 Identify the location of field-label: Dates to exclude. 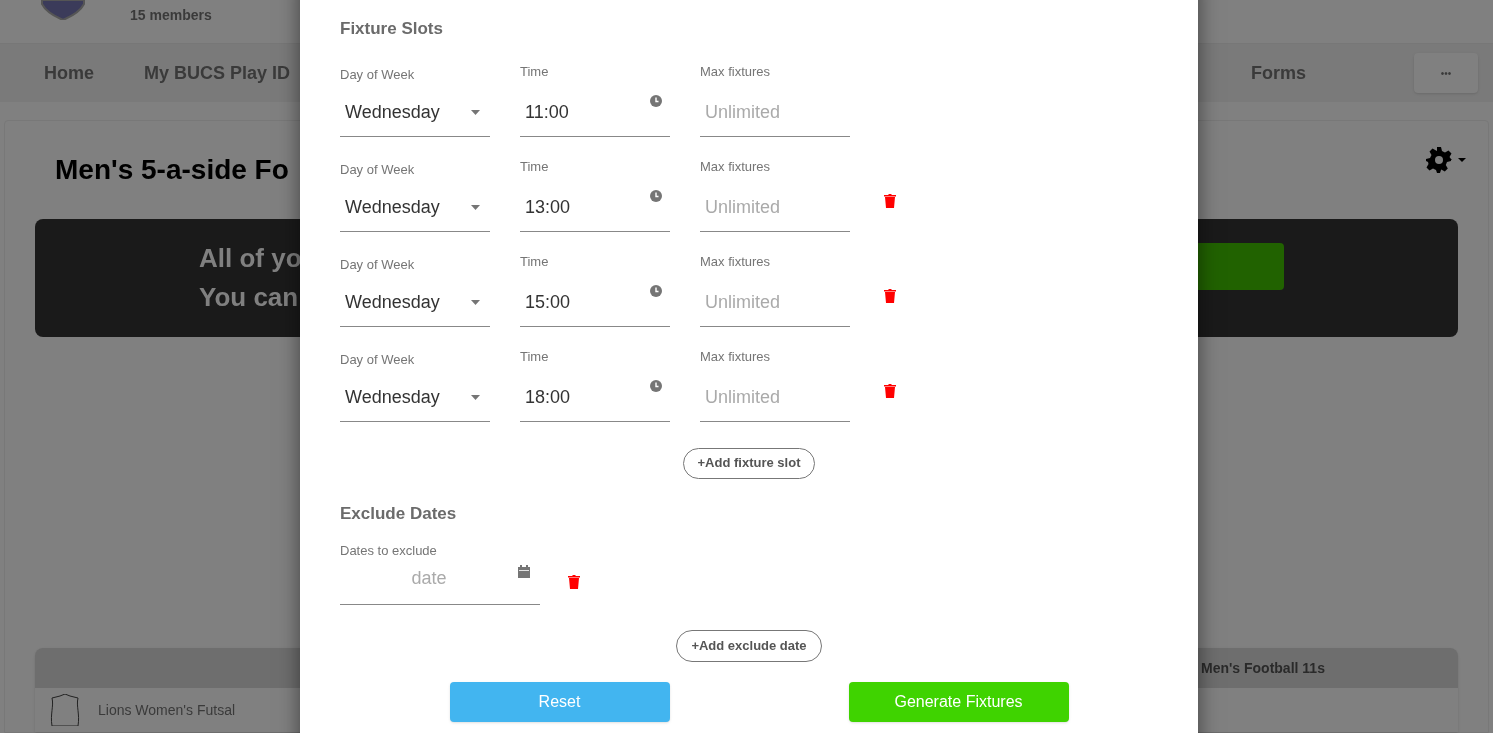
(389, 551).